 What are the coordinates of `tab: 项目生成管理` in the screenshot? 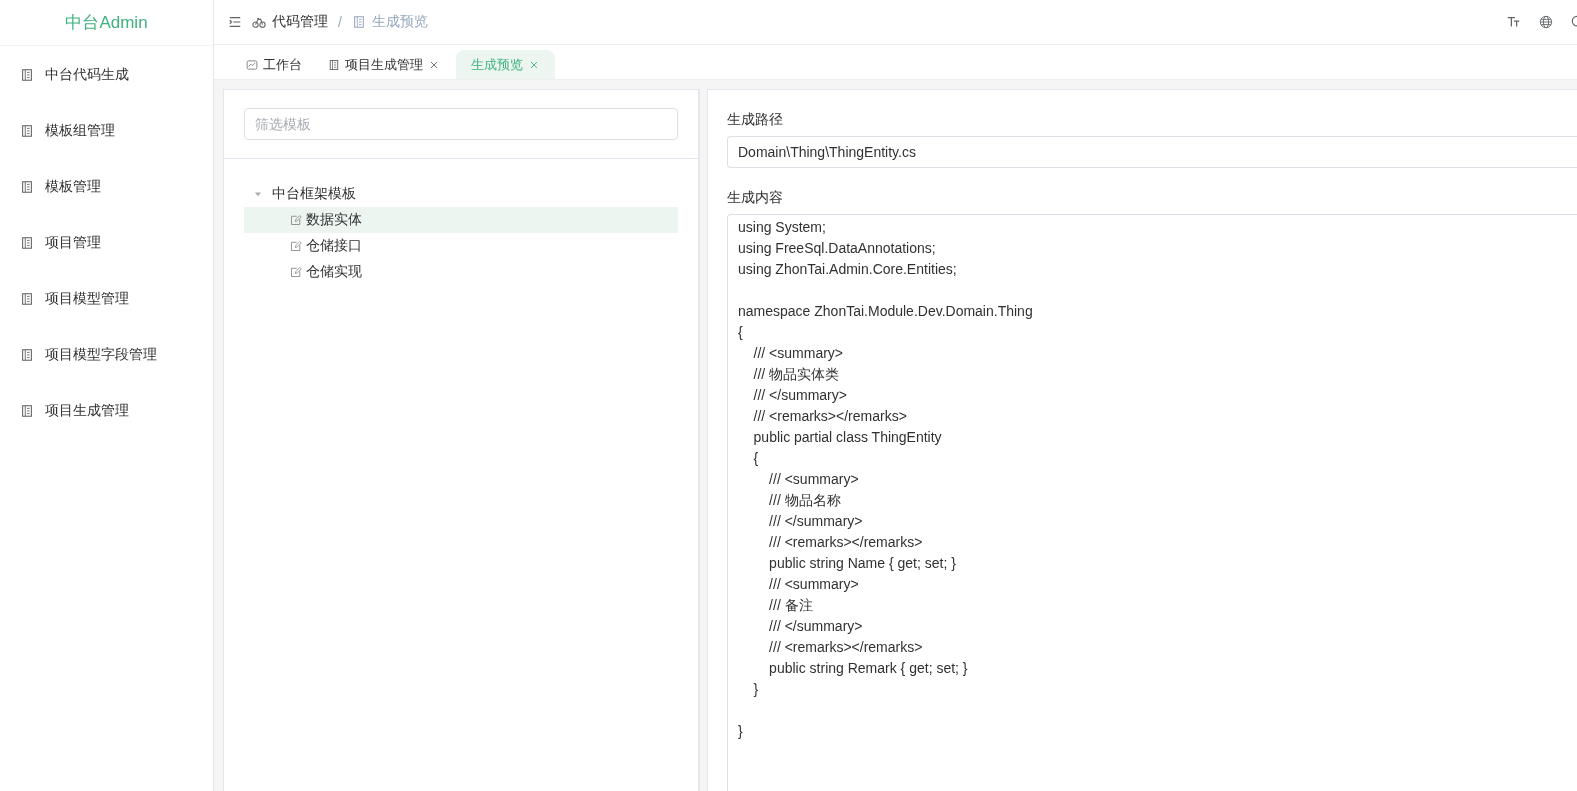 It's located at (384, 64).